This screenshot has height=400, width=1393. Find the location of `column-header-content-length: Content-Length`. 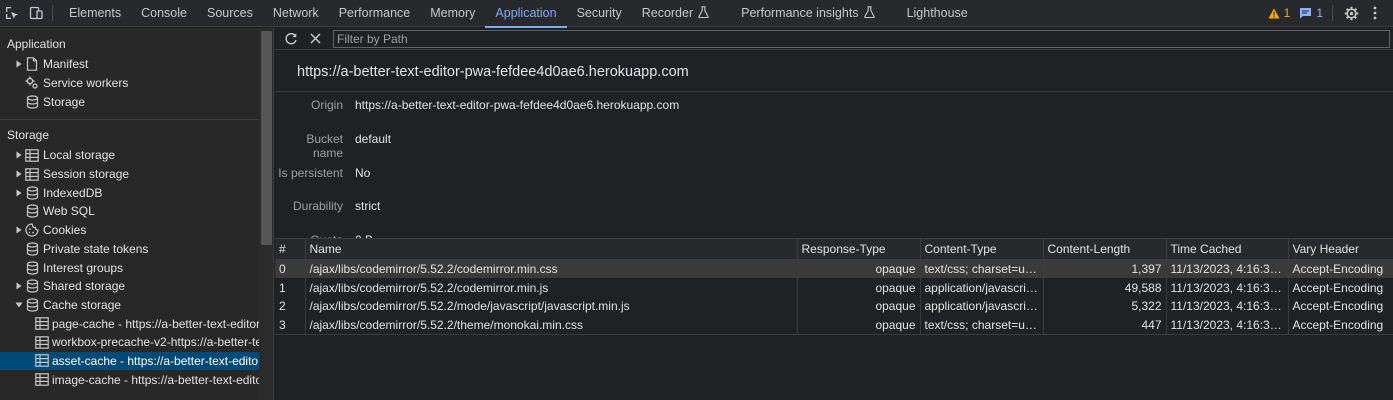

column-header-content-length: Content-Length is located at coordinates (1105, 249).